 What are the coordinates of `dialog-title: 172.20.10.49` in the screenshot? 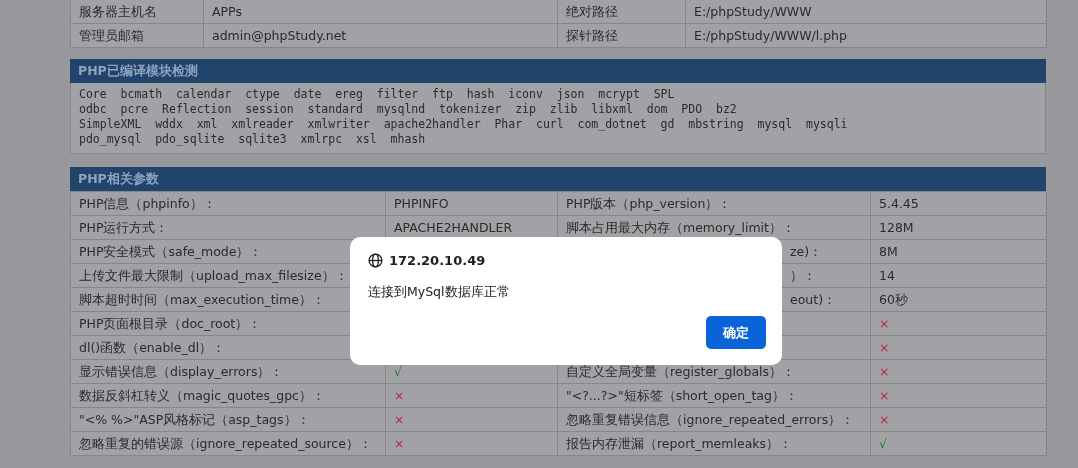 It's located at (437, 260).